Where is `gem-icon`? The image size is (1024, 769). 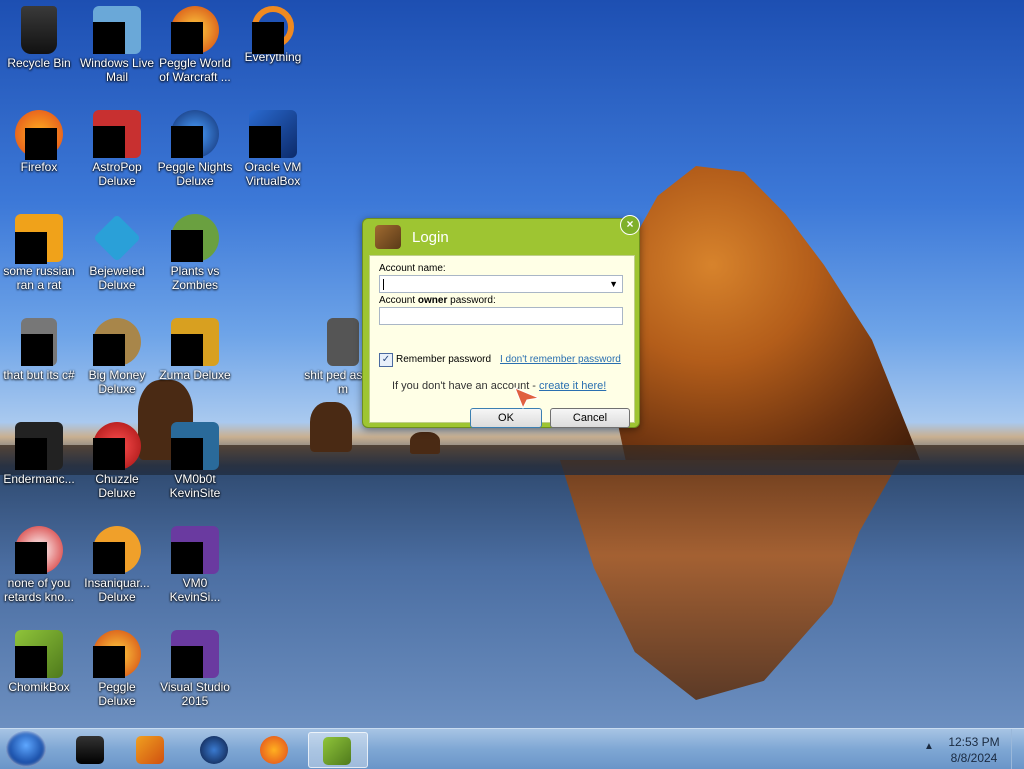
gem-icon is located at coordinates (117, 238).